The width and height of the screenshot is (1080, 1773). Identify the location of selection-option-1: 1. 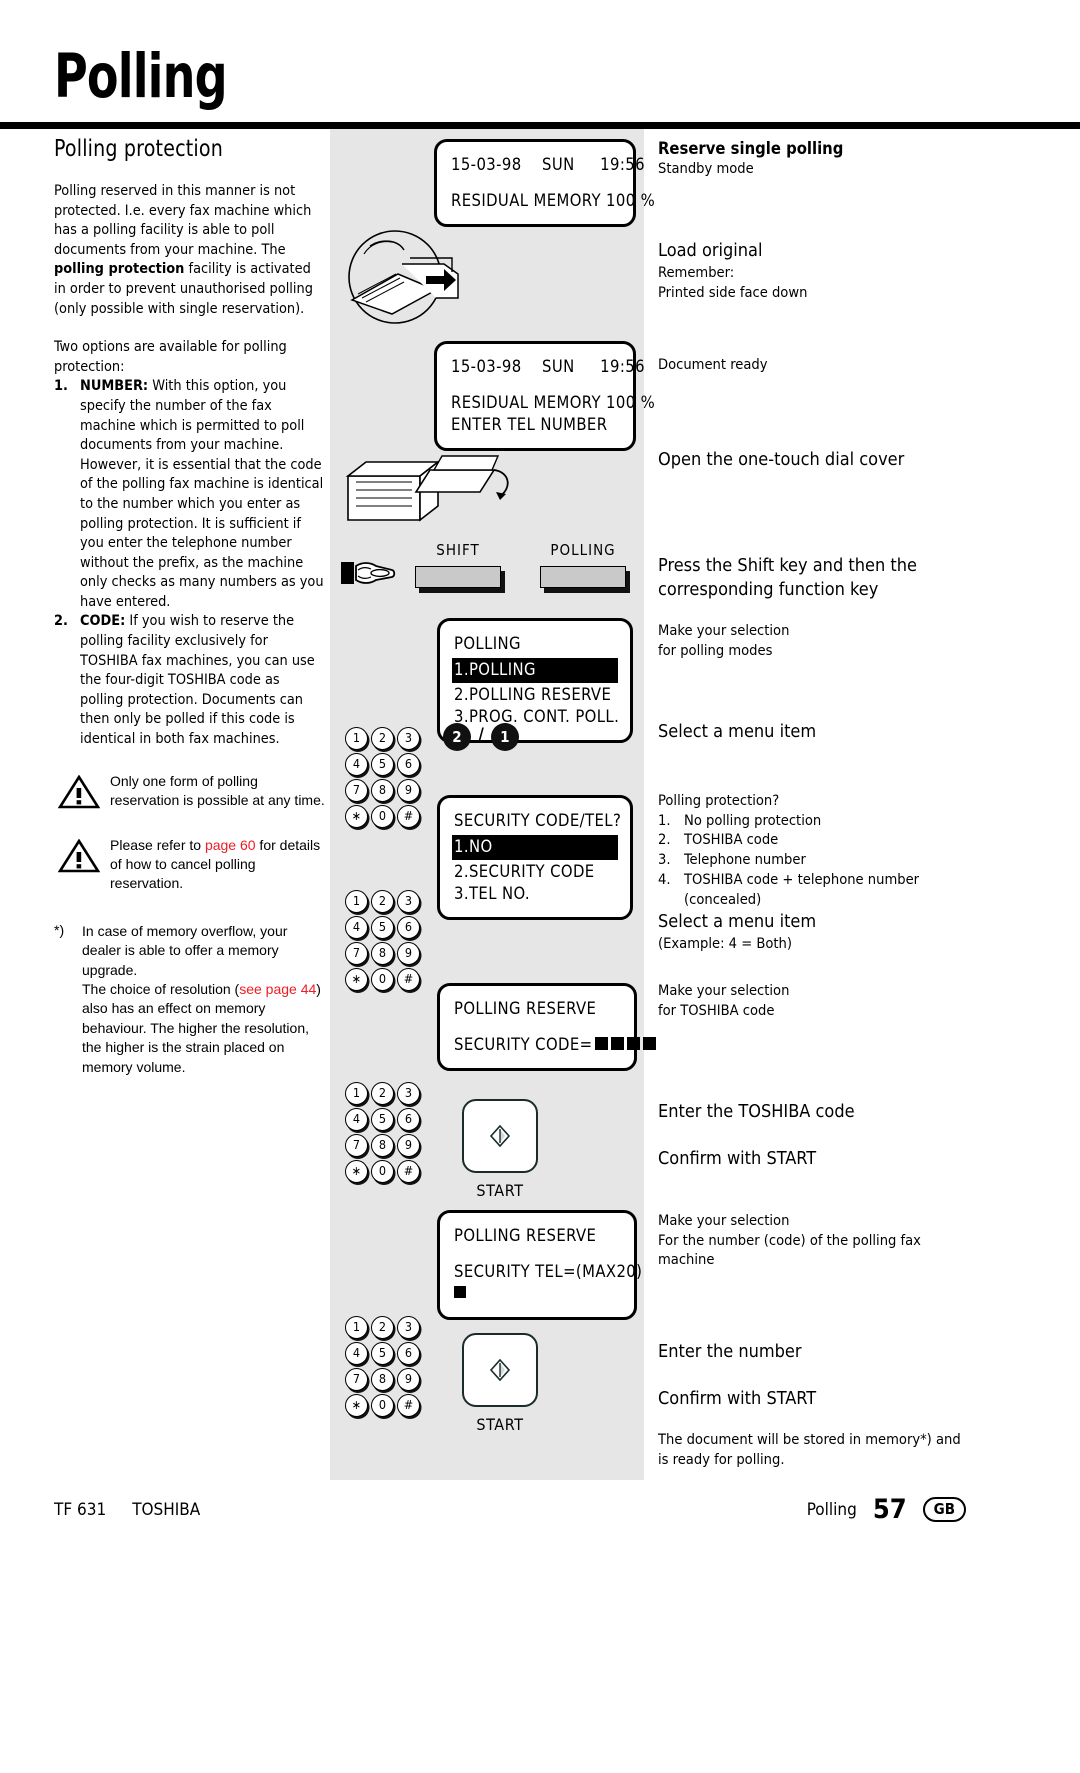
(504, 737).